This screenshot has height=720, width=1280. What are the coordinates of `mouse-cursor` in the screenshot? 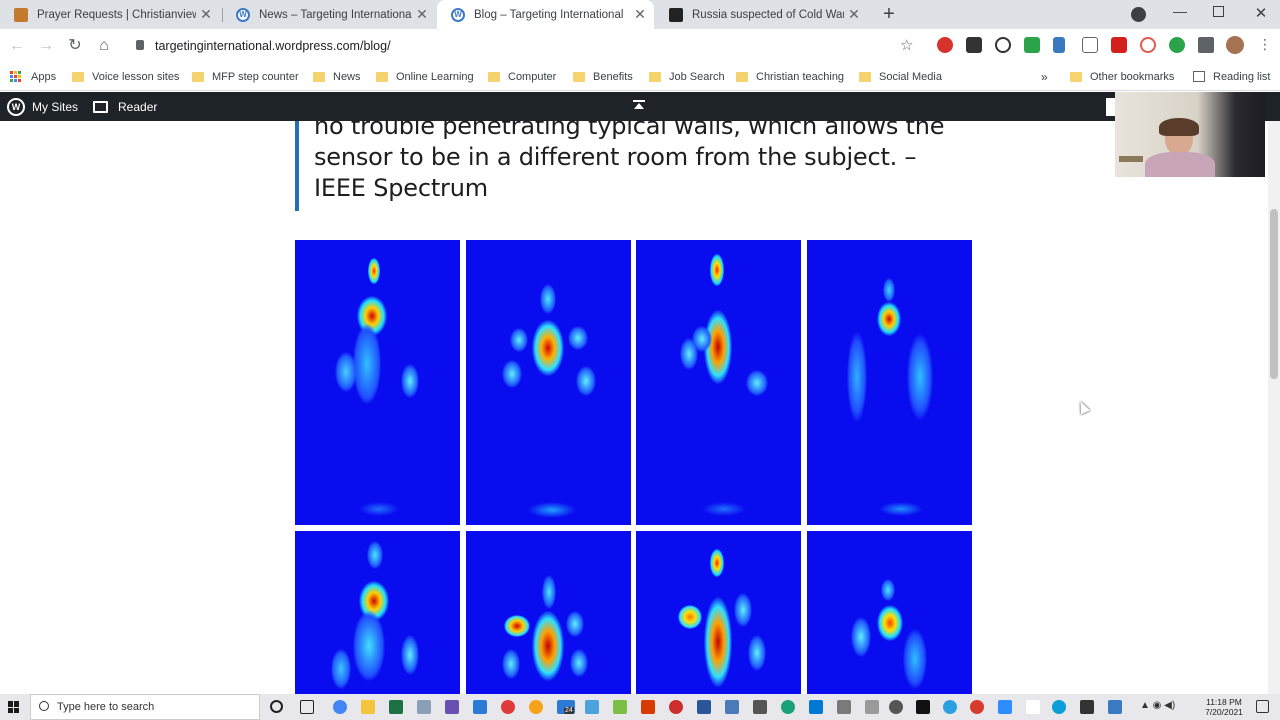 It's located at (1083, 407).